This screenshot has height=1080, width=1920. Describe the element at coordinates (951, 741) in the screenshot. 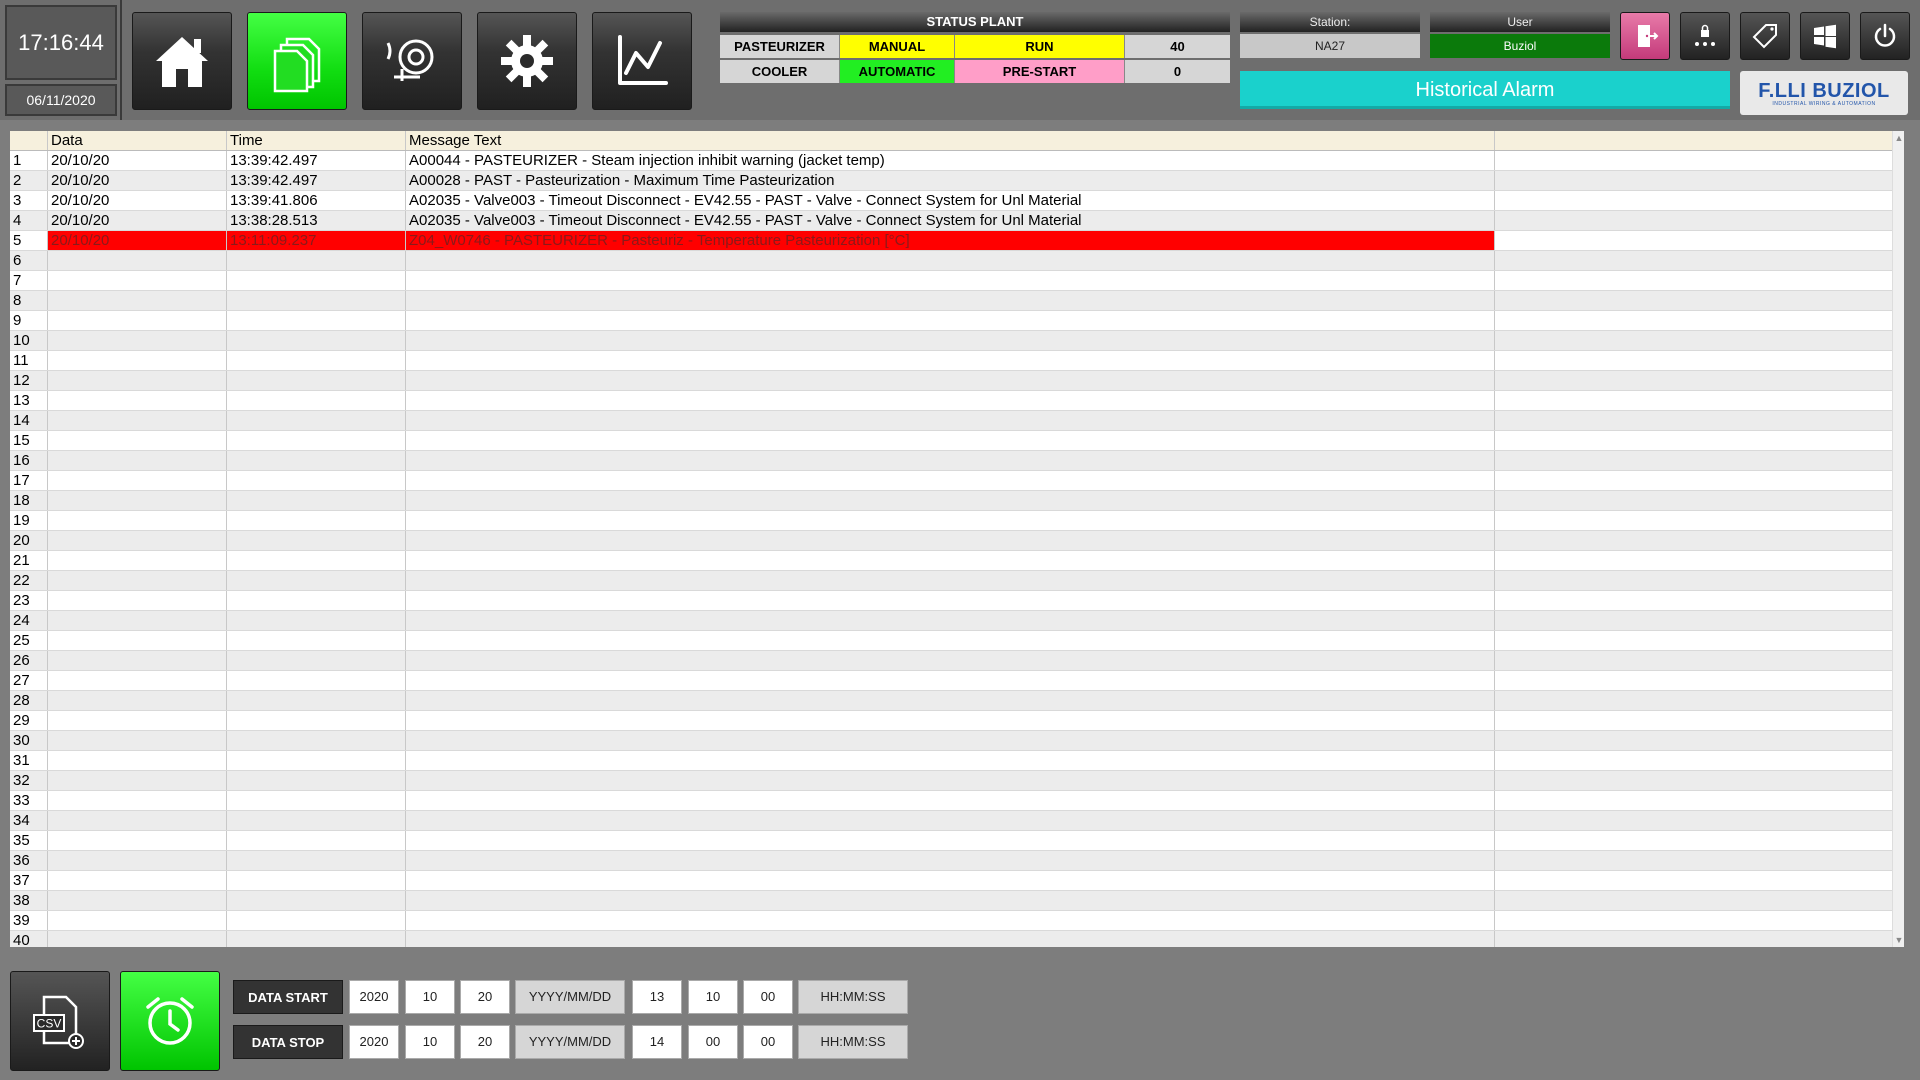

I see `table-row: 30` at that location.